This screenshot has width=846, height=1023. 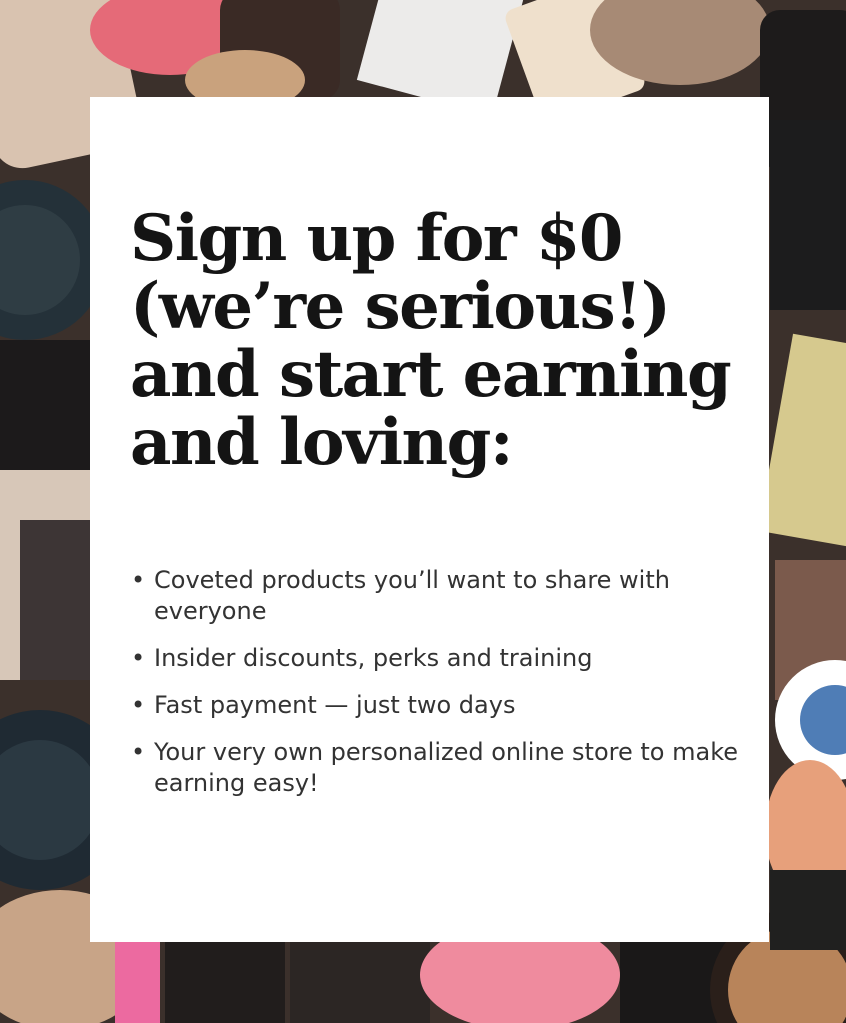 I want to click on pink-lipstick-icon, so click(x=137, y=976).